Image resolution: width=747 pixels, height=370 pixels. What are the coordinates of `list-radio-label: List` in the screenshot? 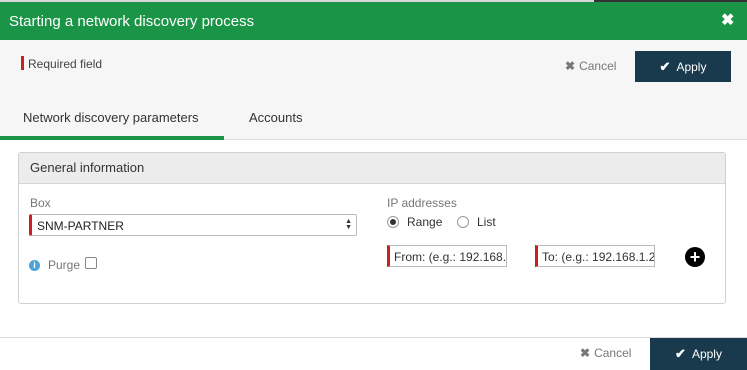 It's located at (486, 222).